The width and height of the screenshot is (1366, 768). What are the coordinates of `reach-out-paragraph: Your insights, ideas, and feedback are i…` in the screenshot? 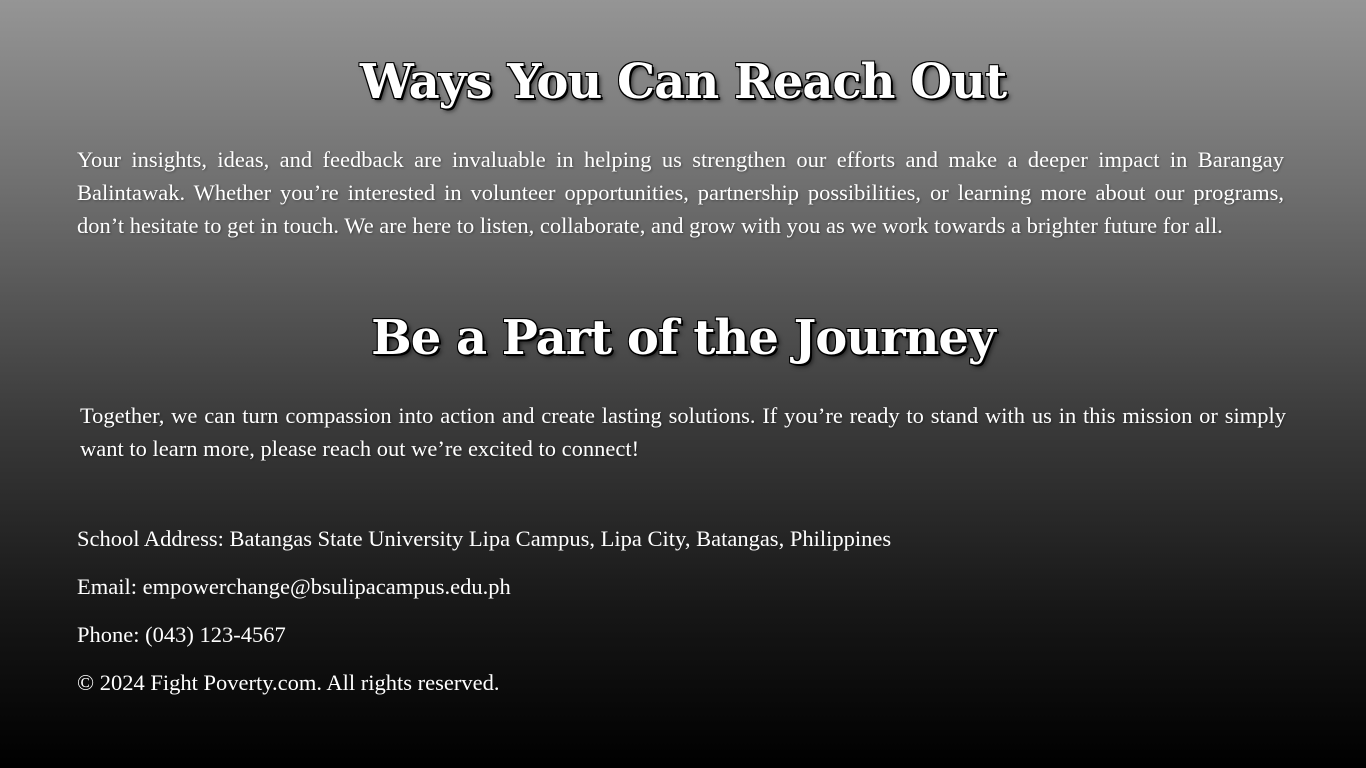 It's located at (680, 192).